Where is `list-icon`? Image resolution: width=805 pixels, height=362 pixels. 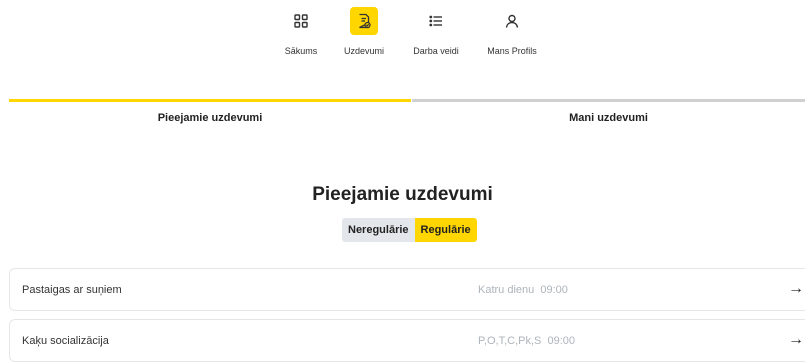
list-icon is located at coordinates (436, 21).